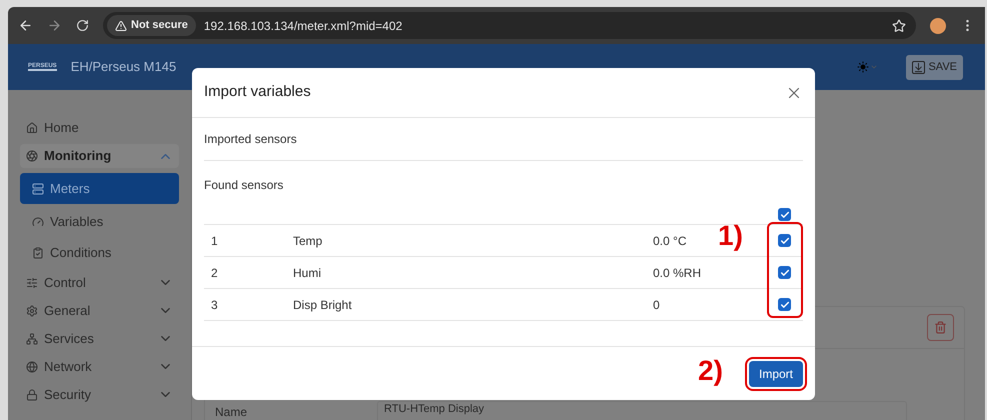  What do you see at coordinates (670, 241) in the screenshot?
I see `table-cell-text: 0.0 °C` at bounding box center [670, 241].